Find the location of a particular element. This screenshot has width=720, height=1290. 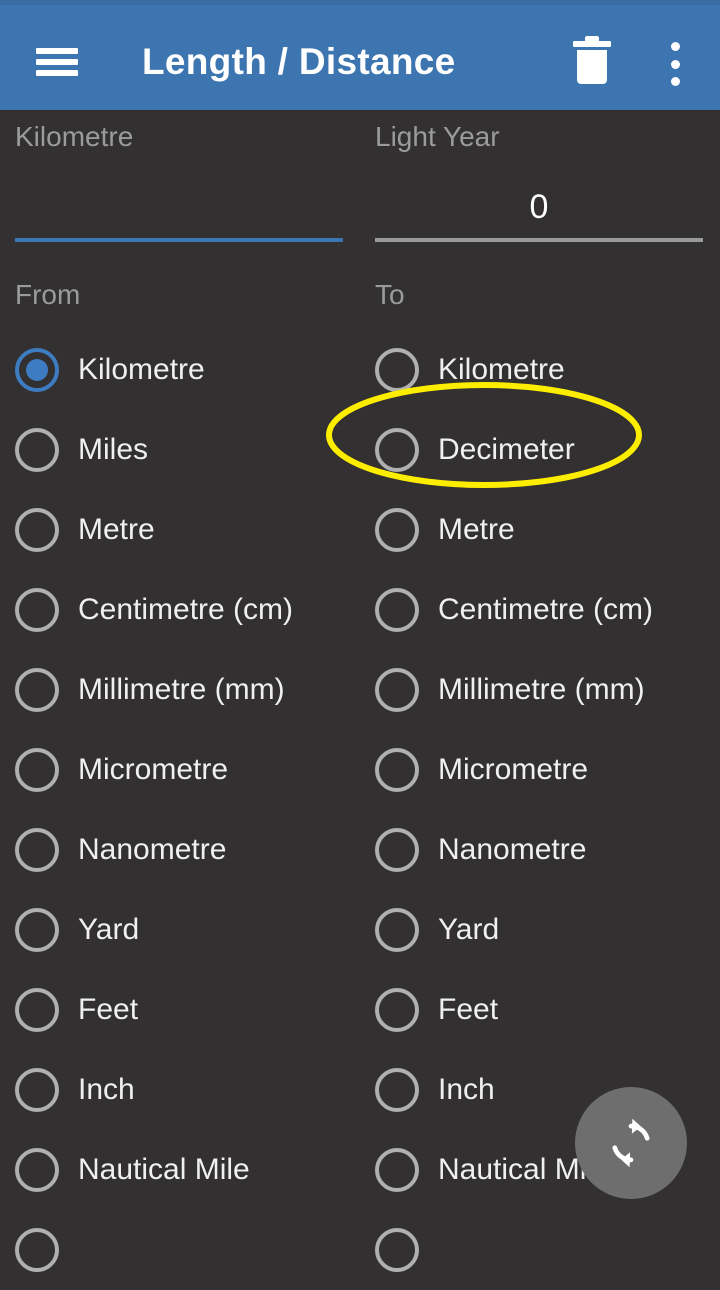

app-bar: Length / Distance is located at coordinates (360, 57).